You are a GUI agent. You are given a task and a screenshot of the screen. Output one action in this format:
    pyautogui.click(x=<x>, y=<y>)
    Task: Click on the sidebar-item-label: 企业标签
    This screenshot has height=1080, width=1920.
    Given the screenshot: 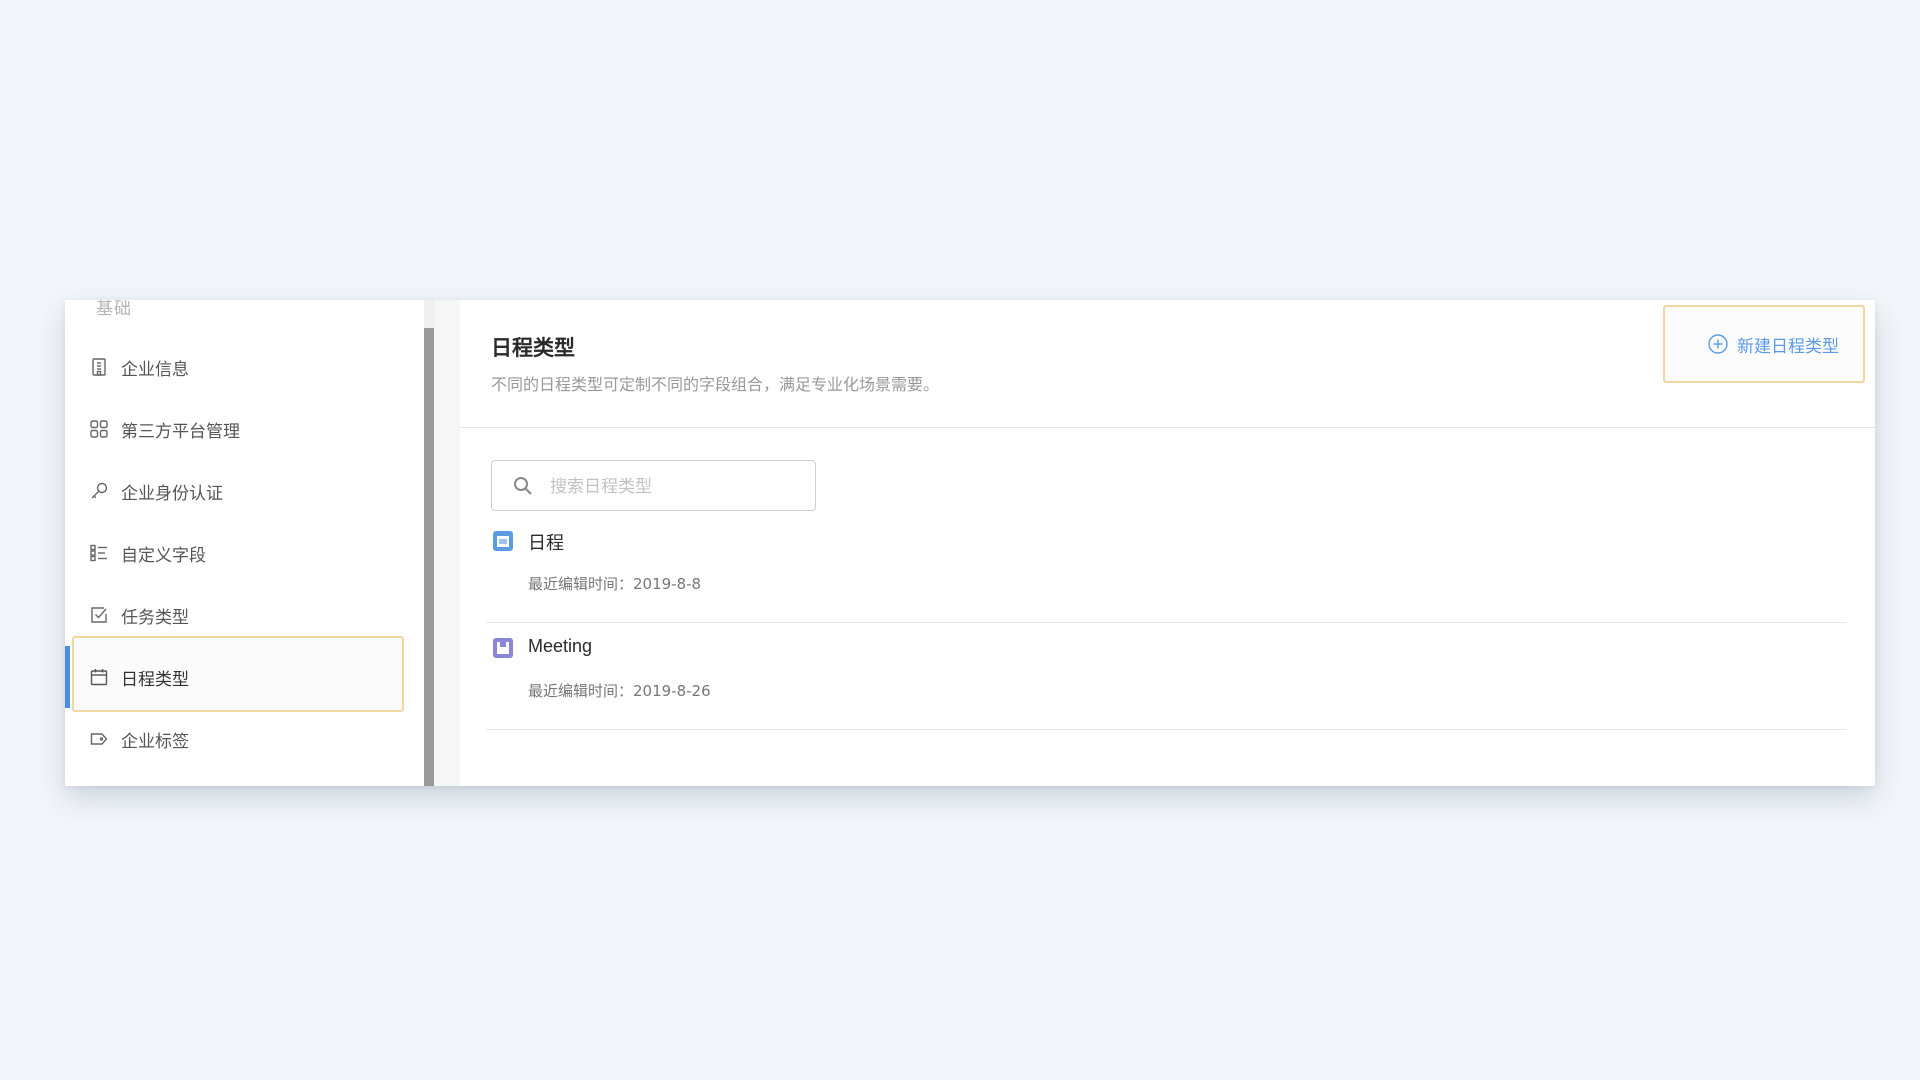 What is the action you would take?
    pyautogui.click(x=155, y=741)
    